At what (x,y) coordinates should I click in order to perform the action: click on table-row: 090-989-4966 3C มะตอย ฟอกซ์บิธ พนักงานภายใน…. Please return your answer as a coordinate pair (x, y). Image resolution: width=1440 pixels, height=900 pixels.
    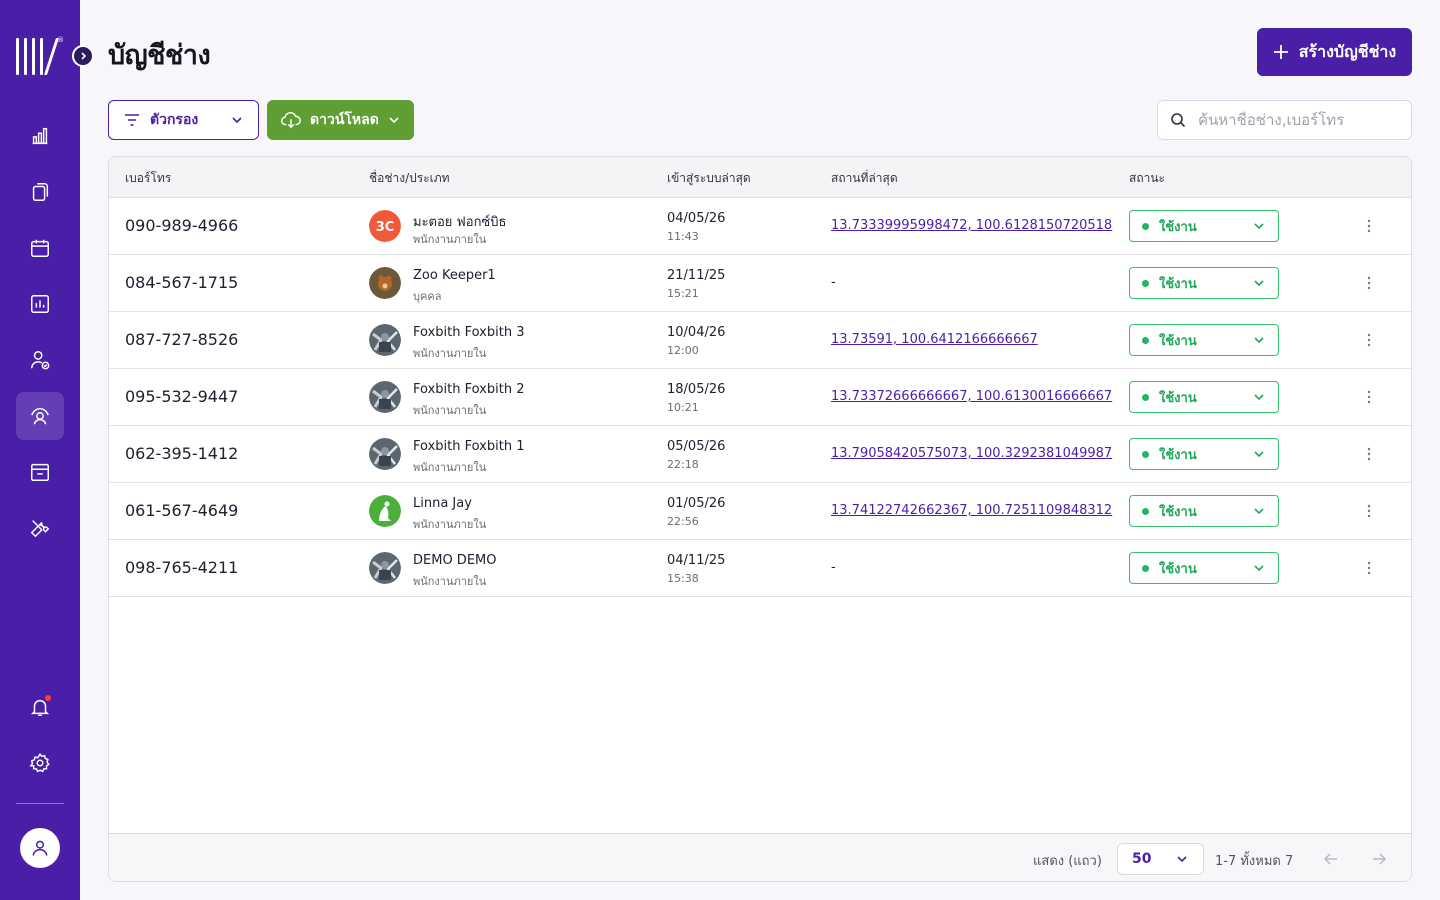
    Looking at the image, I should click on (760, 226).